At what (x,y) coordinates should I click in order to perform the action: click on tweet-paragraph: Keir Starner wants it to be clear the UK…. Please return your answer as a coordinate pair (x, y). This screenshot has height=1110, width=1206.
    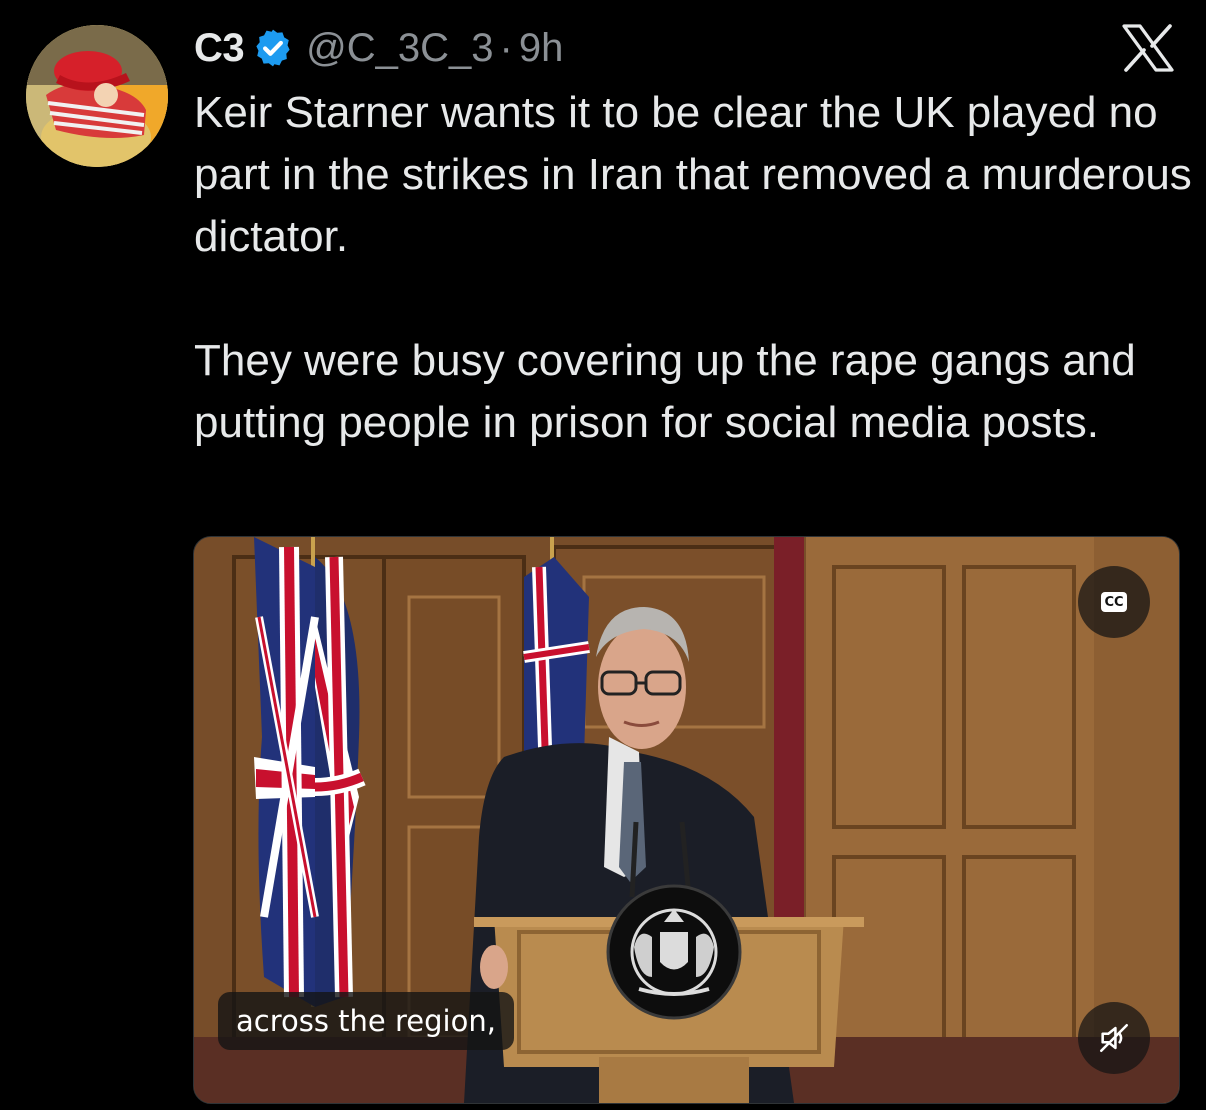
    Looking at the image, I should click on (693, 174).